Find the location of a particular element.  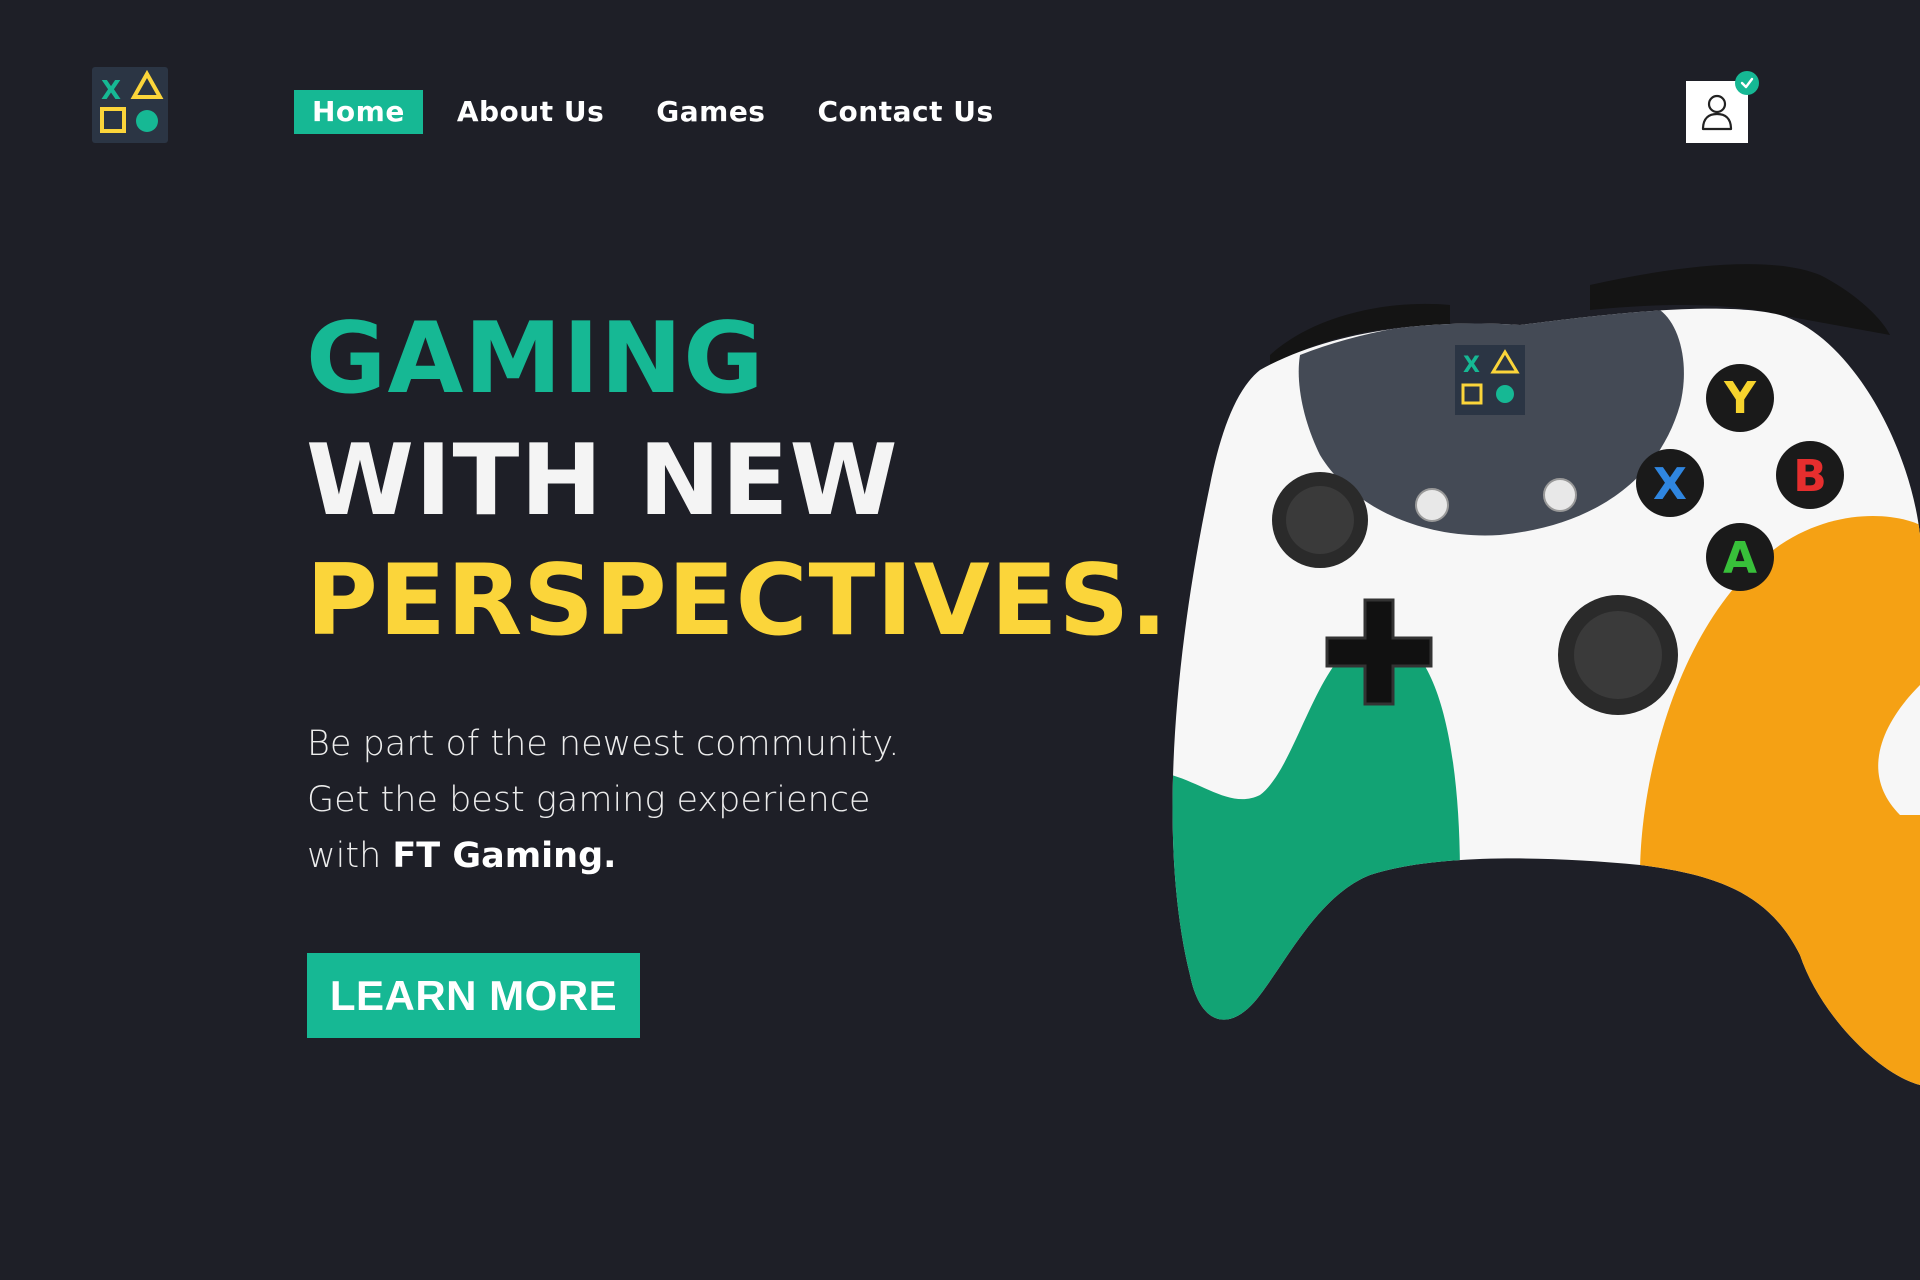

hero-title-line-3: PERSPECTIVES. is located at coordinates (737, 601).